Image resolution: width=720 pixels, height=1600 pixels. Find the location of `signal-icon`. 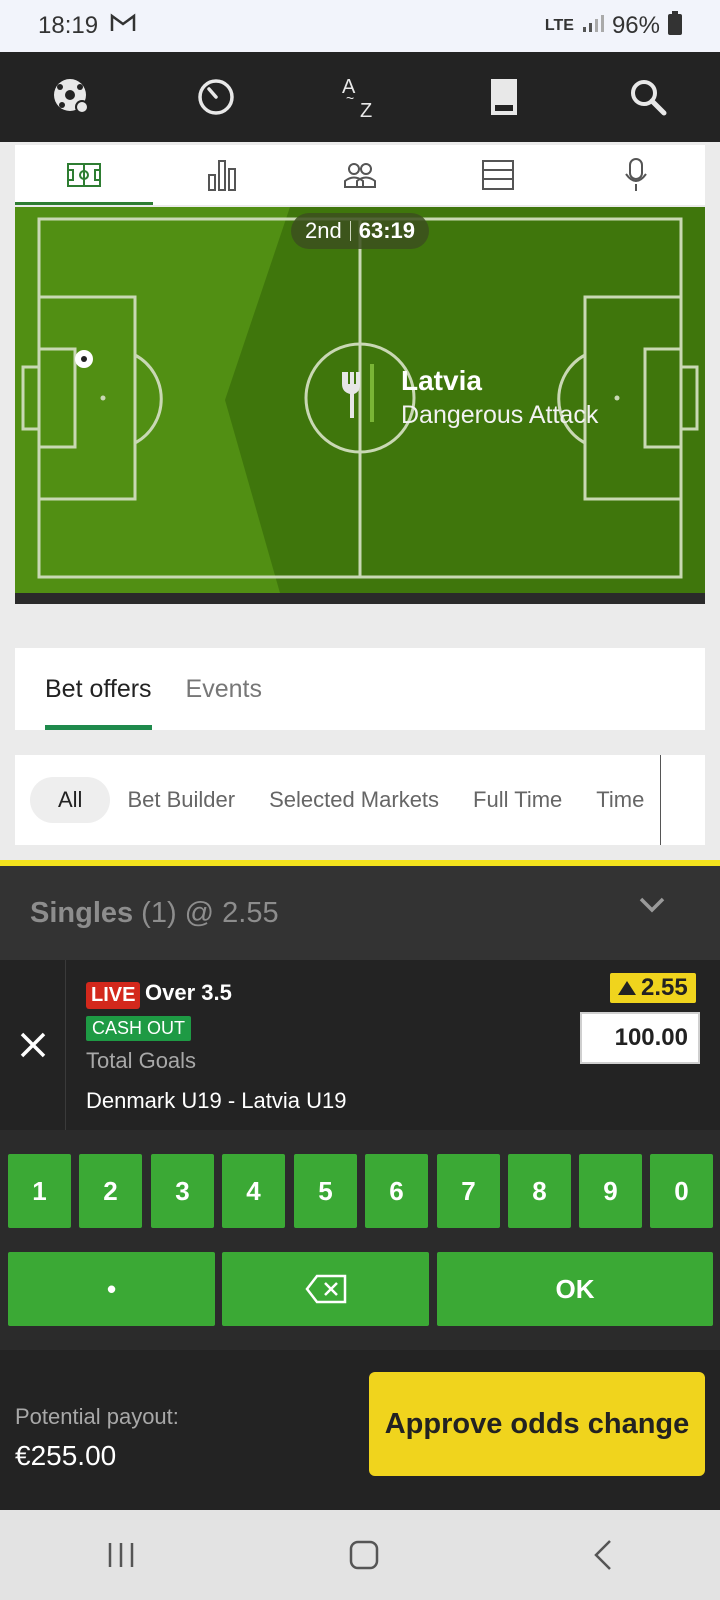

signal-icon is located at coordinates (593, 26).